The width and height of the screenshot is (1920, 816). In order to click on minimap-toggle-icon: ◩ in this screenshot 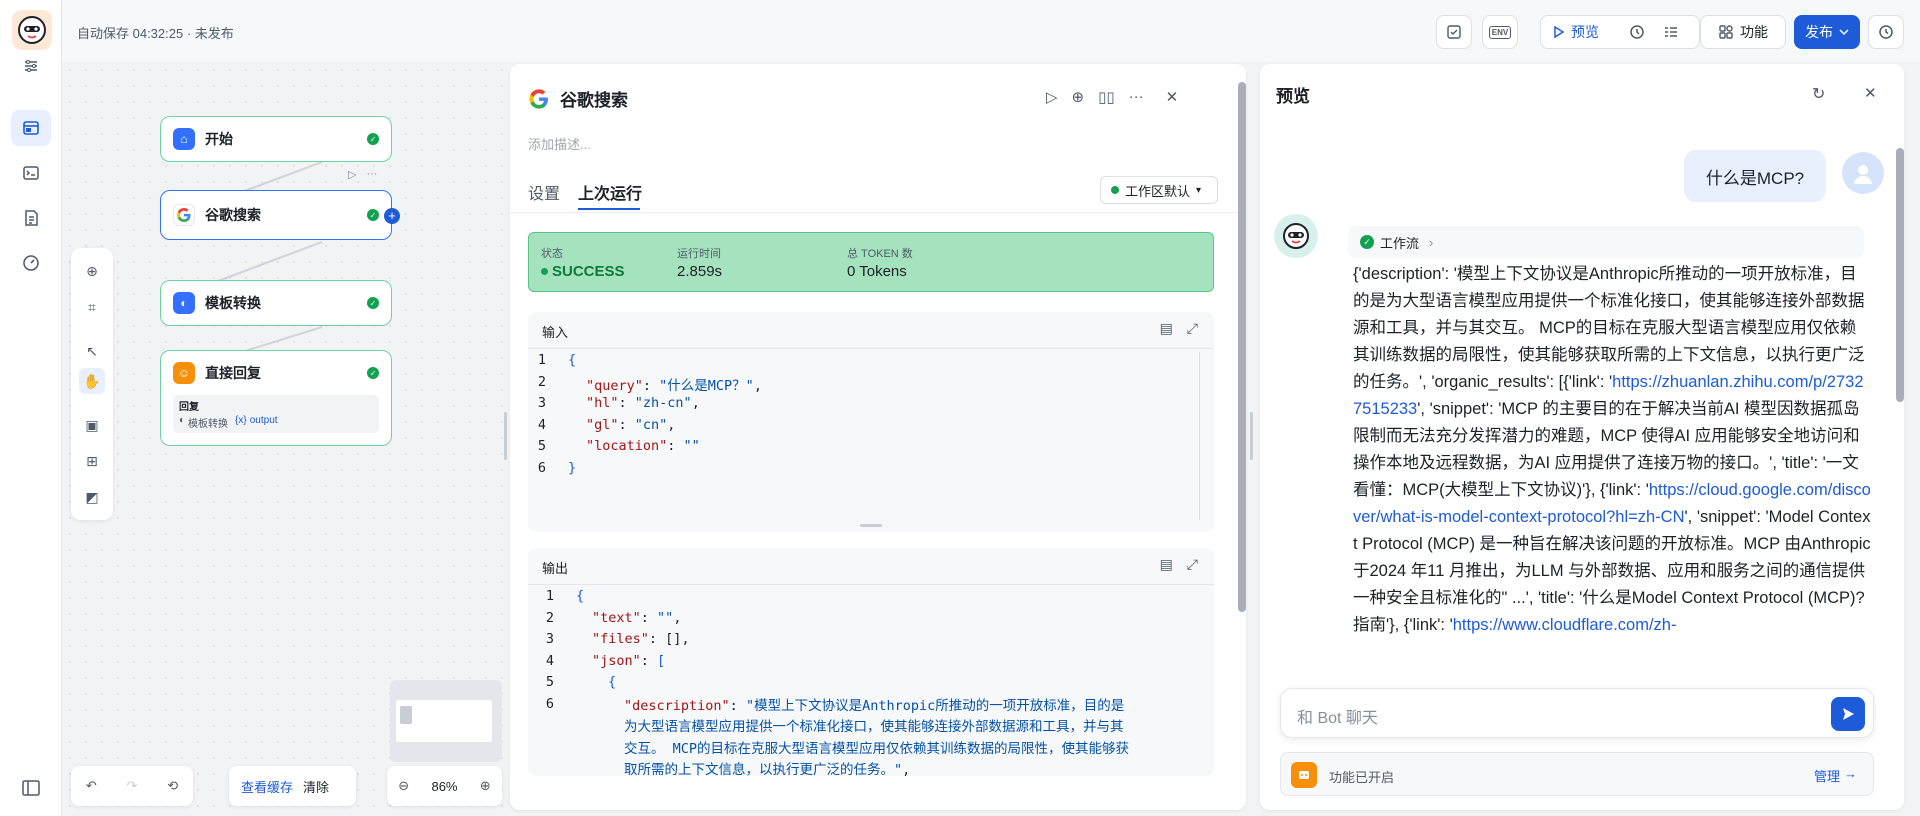, I will do `click(92, 497)`.